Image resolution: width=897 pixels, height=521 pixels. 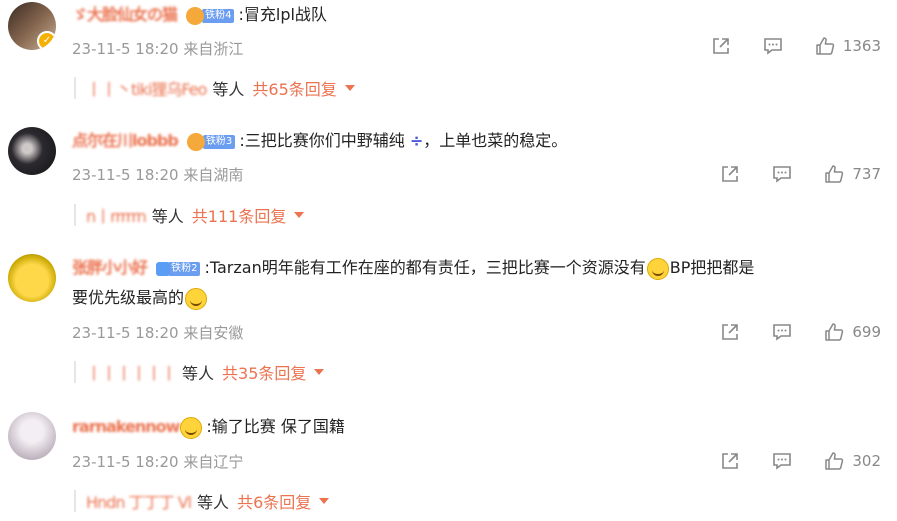 What do you see at coordinates (213, 462) in the screenshot?
I see `comment-location: 来自辽宁` at bounding box center [213, 462].